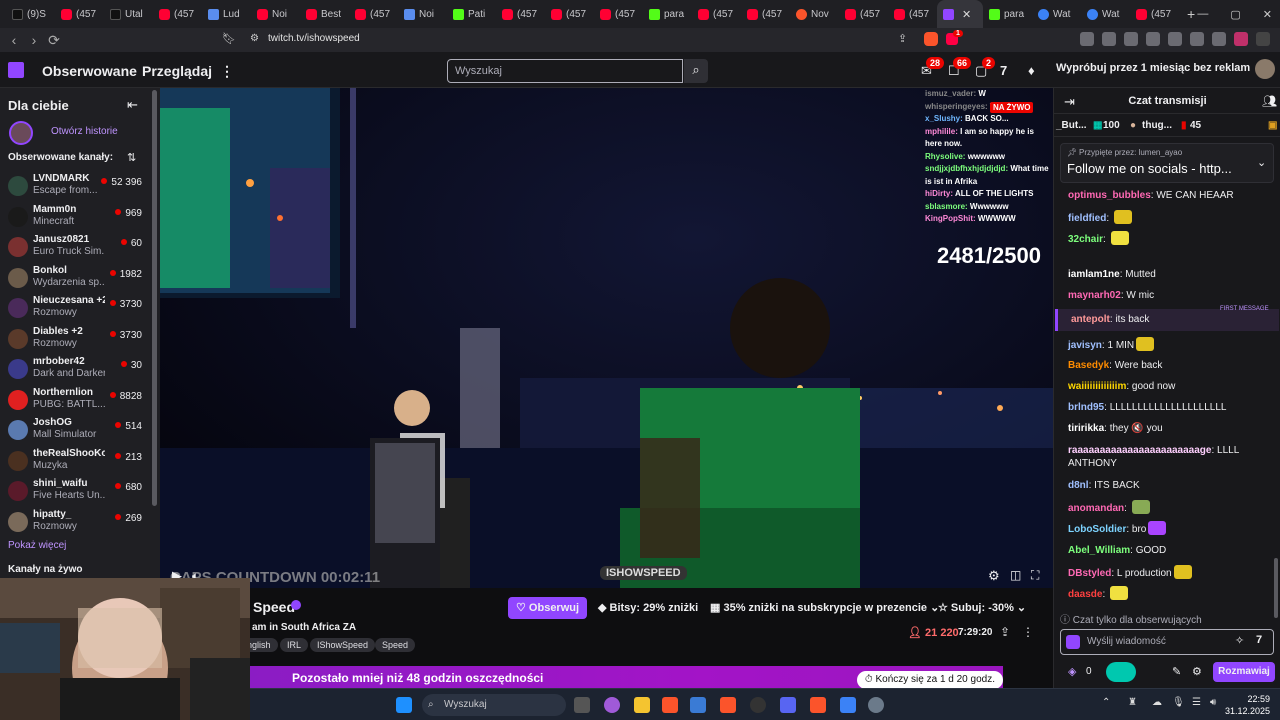 This screenshot has height=720, width=1280. What do you see at coordinates (1239, 640) in the screenshot?
I see `magic-icon: ✧` at bounding box center [1239, 640].